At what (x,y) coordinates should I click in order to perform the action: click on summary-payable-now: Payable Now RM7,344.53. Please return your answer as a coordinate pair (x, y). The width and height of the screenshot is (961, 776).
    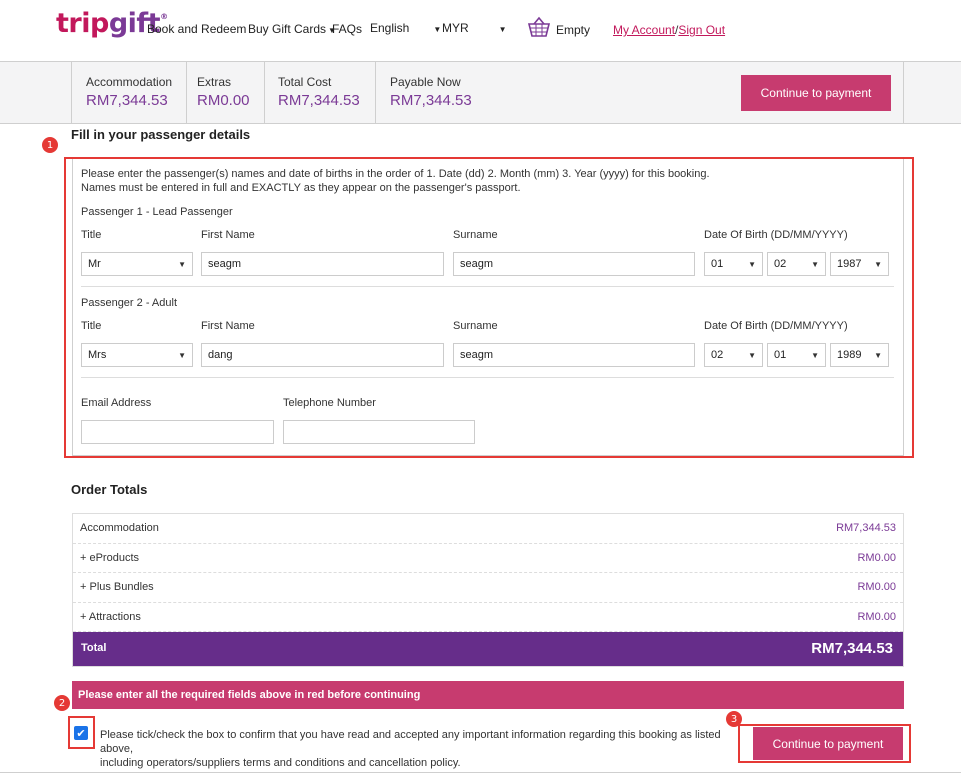
    Looking at the image, I should click on (431, 92).